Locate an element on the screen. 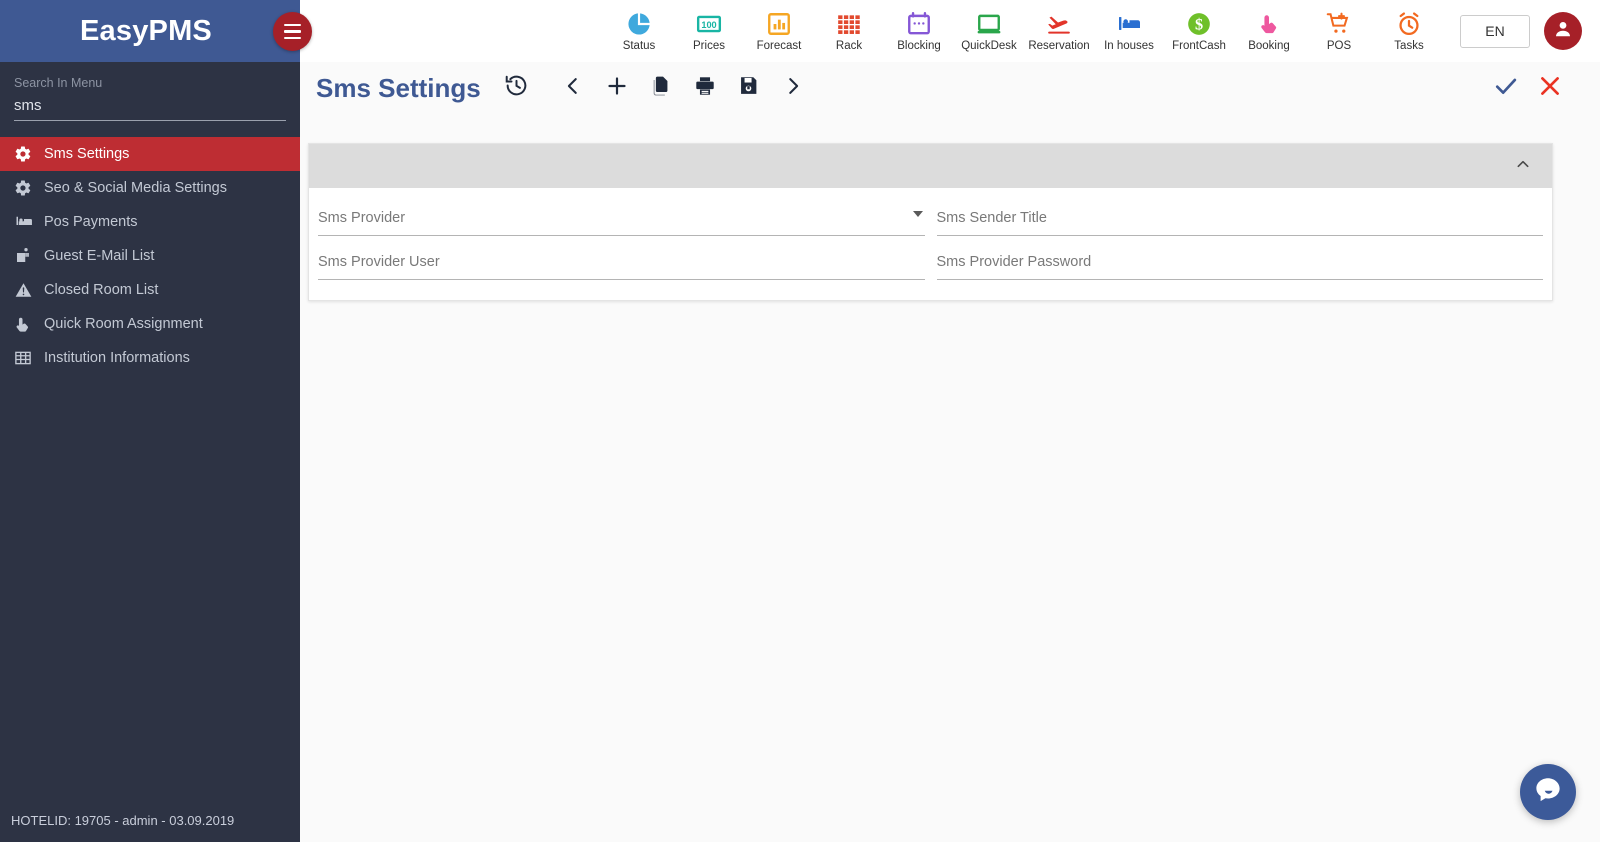  nav-item-forecast: Forecast is located at coordinates (779, 31).